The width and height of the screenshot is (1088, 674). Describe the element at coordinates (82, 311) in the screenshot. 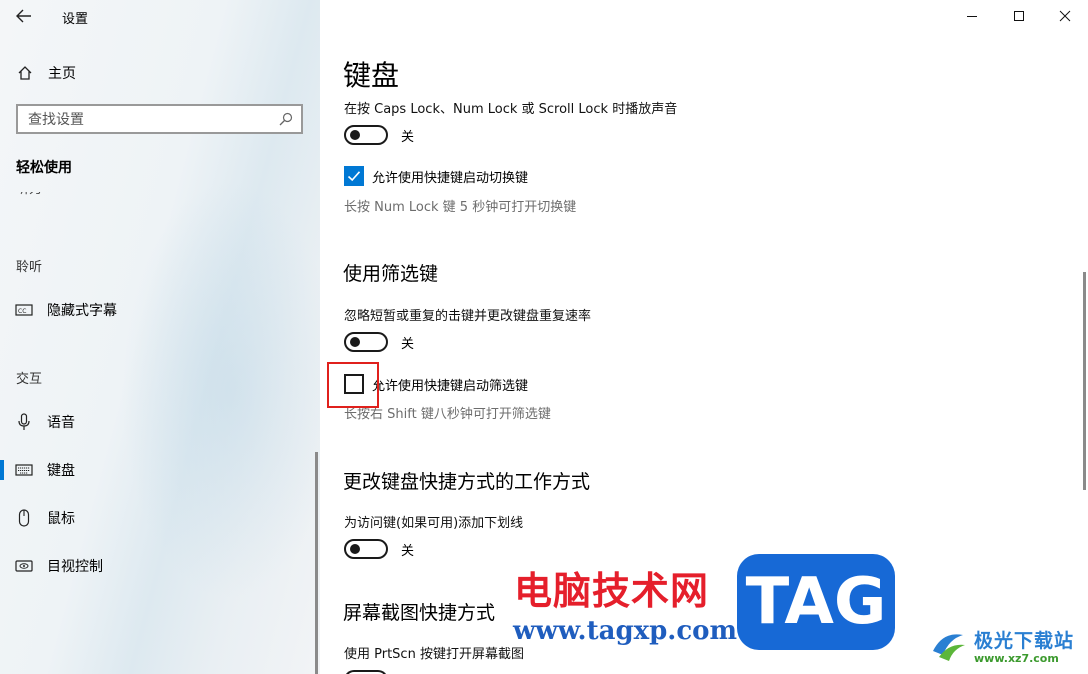

I see `sidebar-item-label: 隐藏式字幕` at that location.